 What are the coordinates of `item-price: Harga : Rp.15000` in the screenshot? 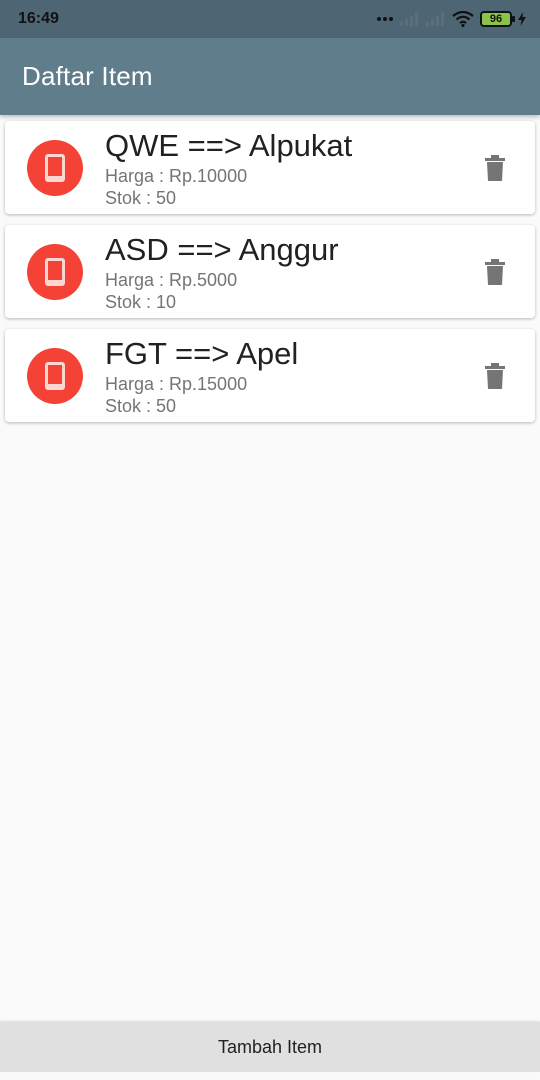 It's located at (176, 384).